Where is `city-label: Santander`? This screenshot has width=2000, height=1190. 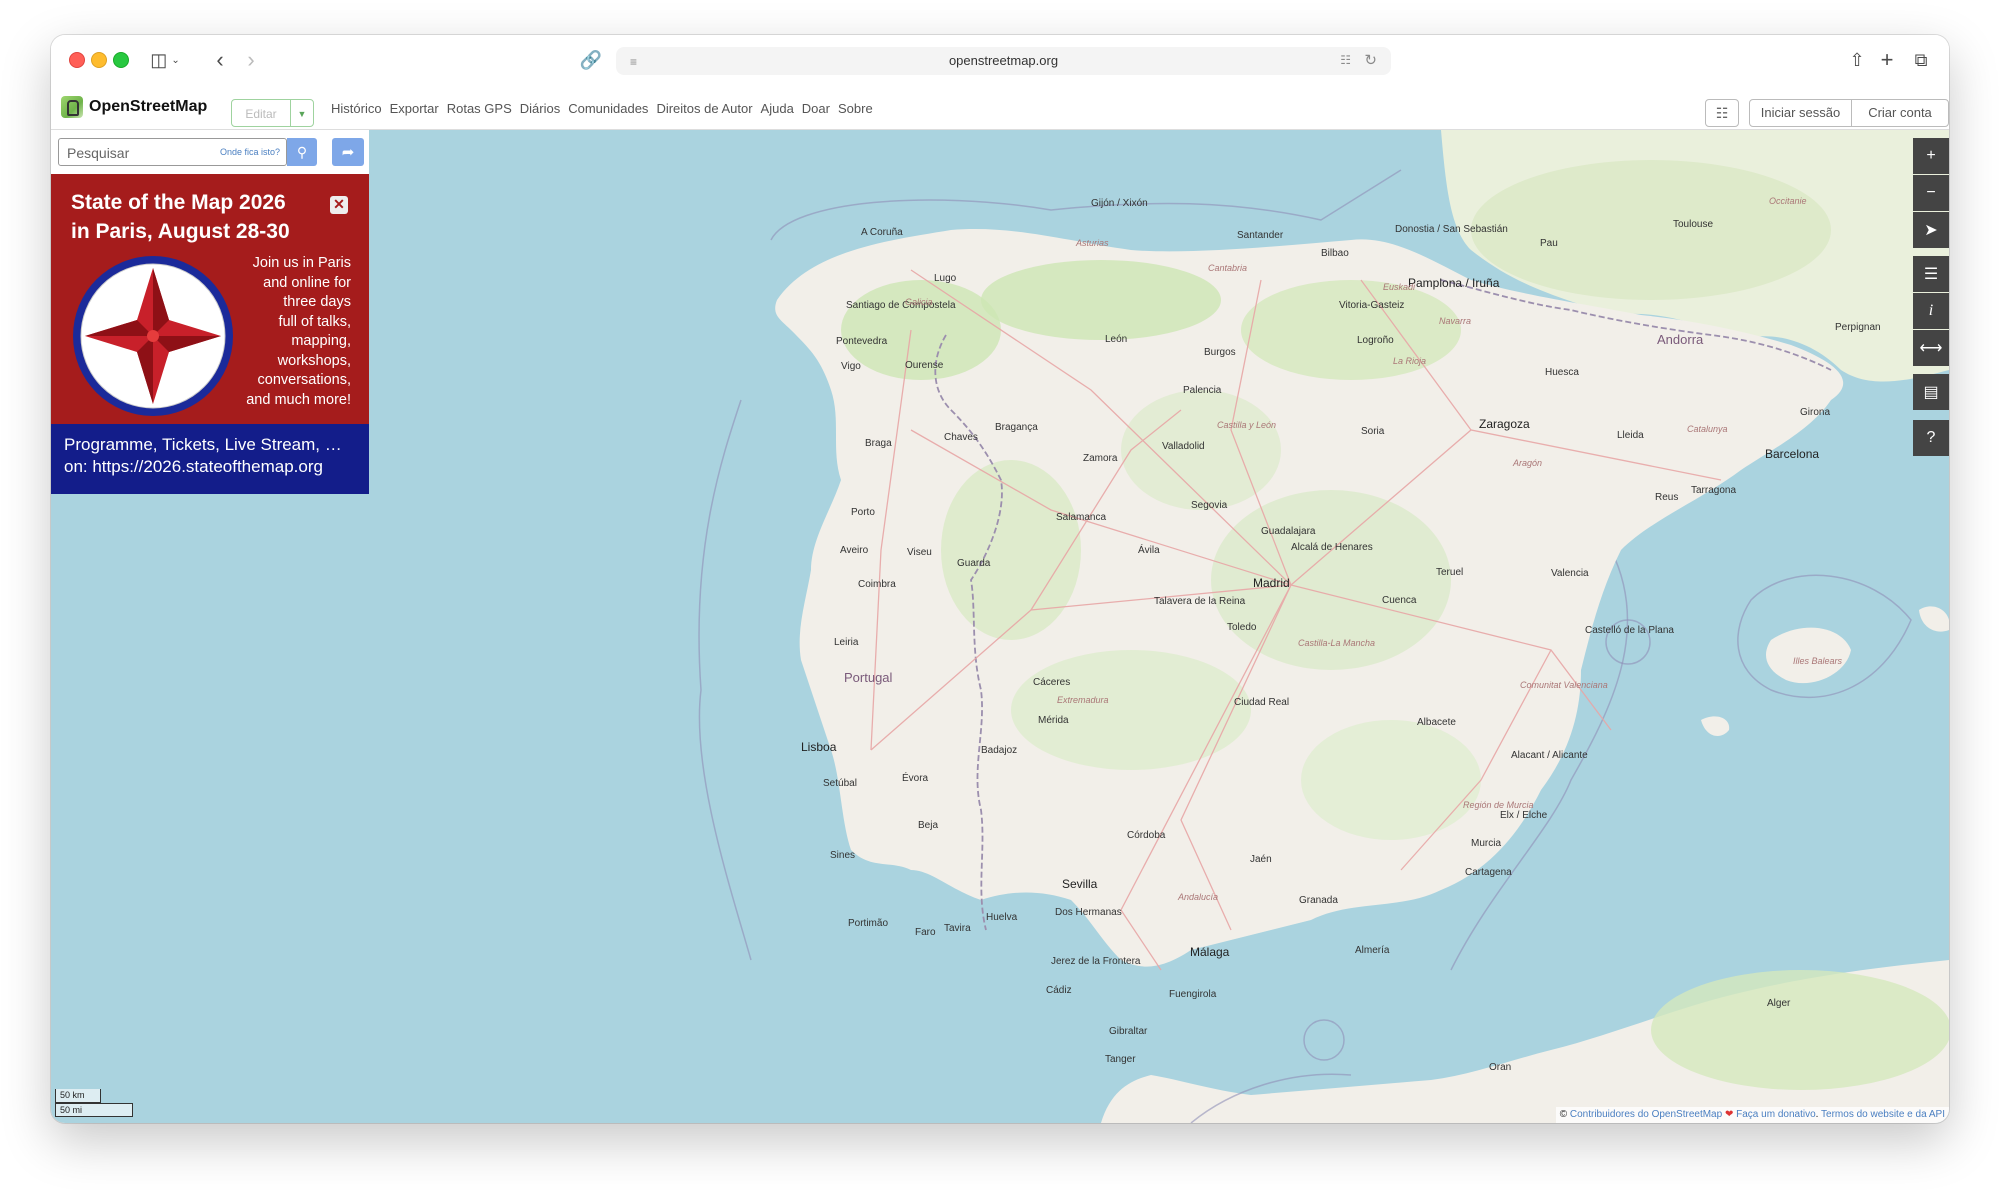
city-label: Santander is located at coordinates (1260, 235).